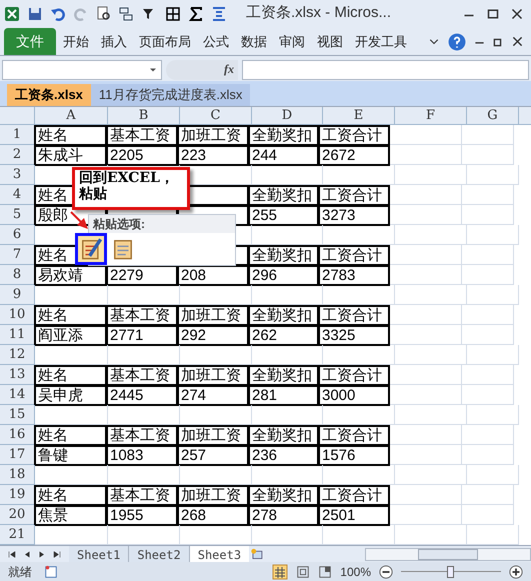 This screenshot has width=531, height=581. Describe the element at coordinates (516, 571) in the screenshot. I see `zoom-in-icon` at that location.